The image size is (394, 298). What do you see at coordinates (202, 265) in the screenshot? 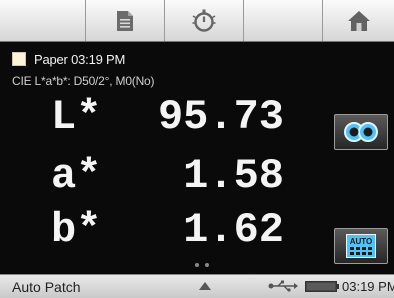
I see `page-indicator` at bounding box center [202, 265].